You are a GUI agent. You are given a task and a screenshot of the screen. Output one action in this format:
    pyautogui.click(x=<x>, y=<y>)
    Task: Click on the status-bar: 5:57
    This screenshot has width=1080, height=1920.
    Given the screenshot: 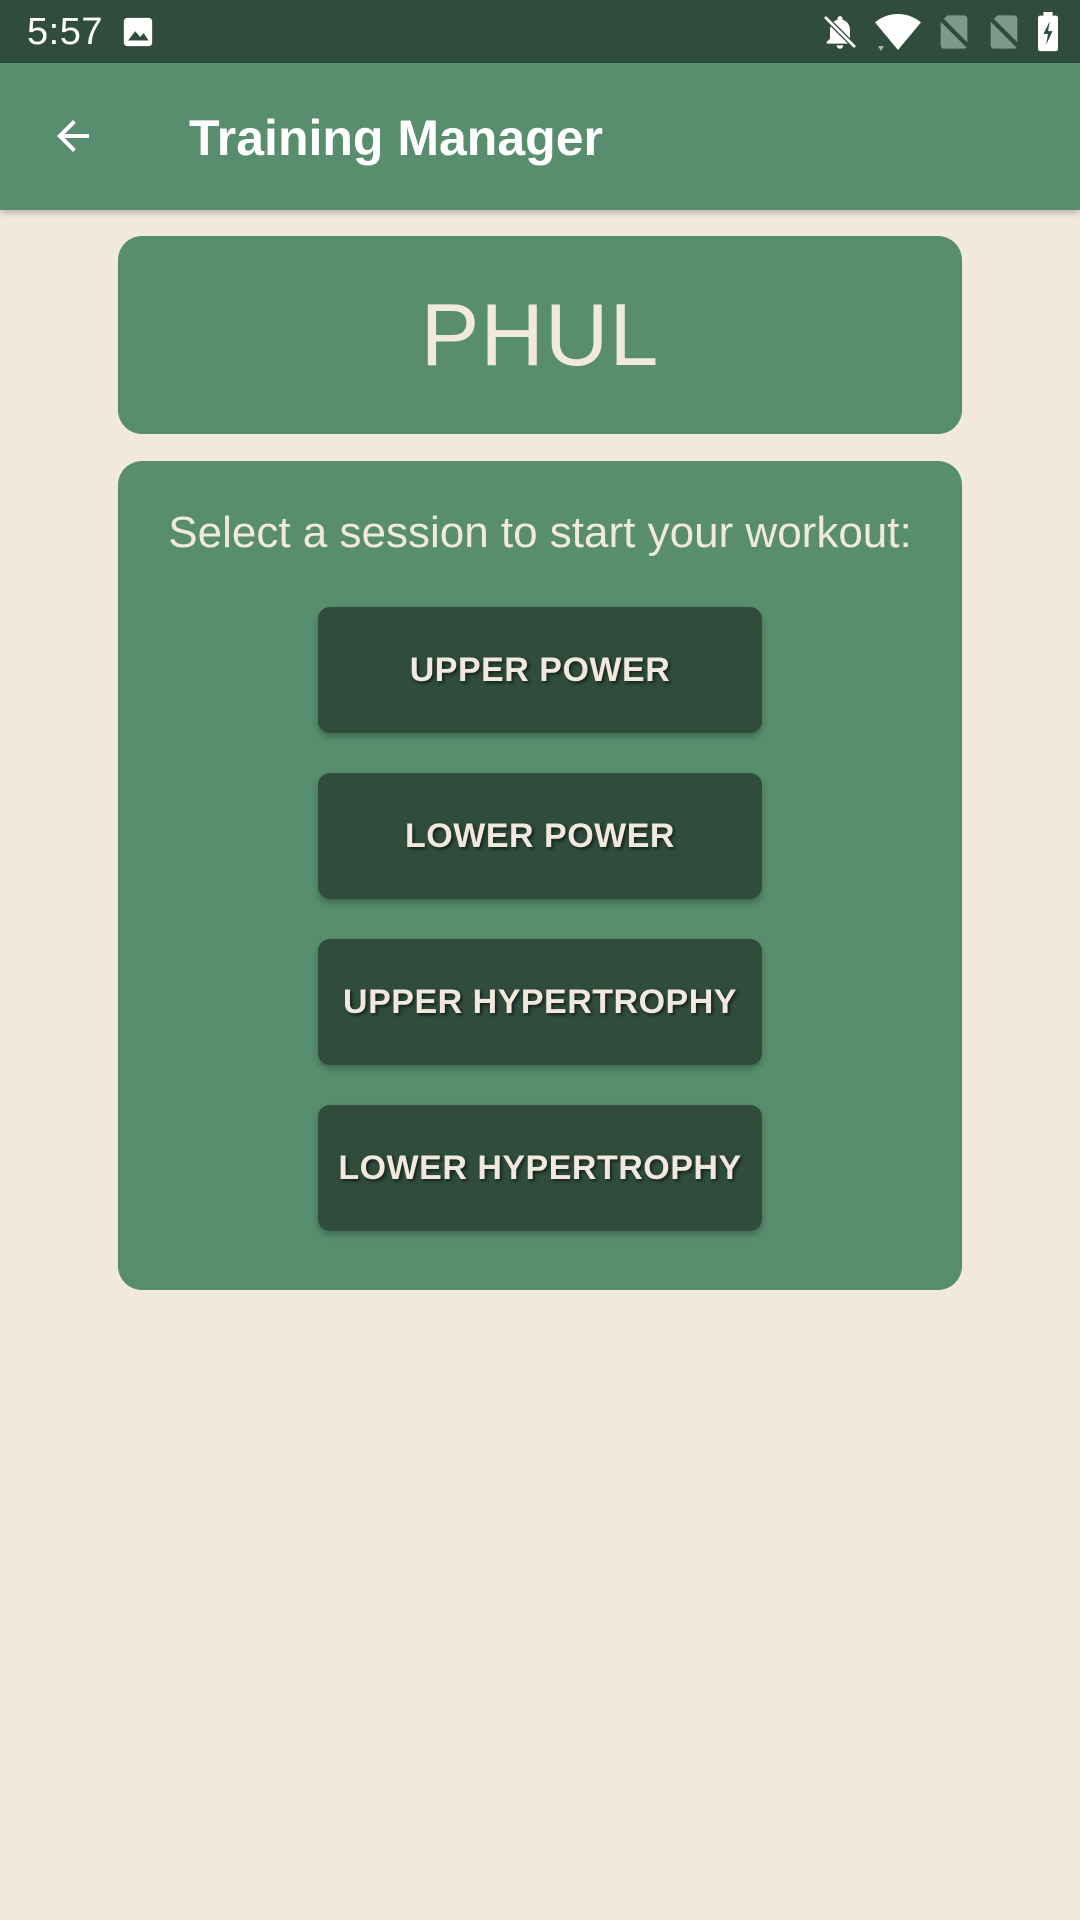 What is the action you would take?
    pyautogui.click(x=540, y=31)
    